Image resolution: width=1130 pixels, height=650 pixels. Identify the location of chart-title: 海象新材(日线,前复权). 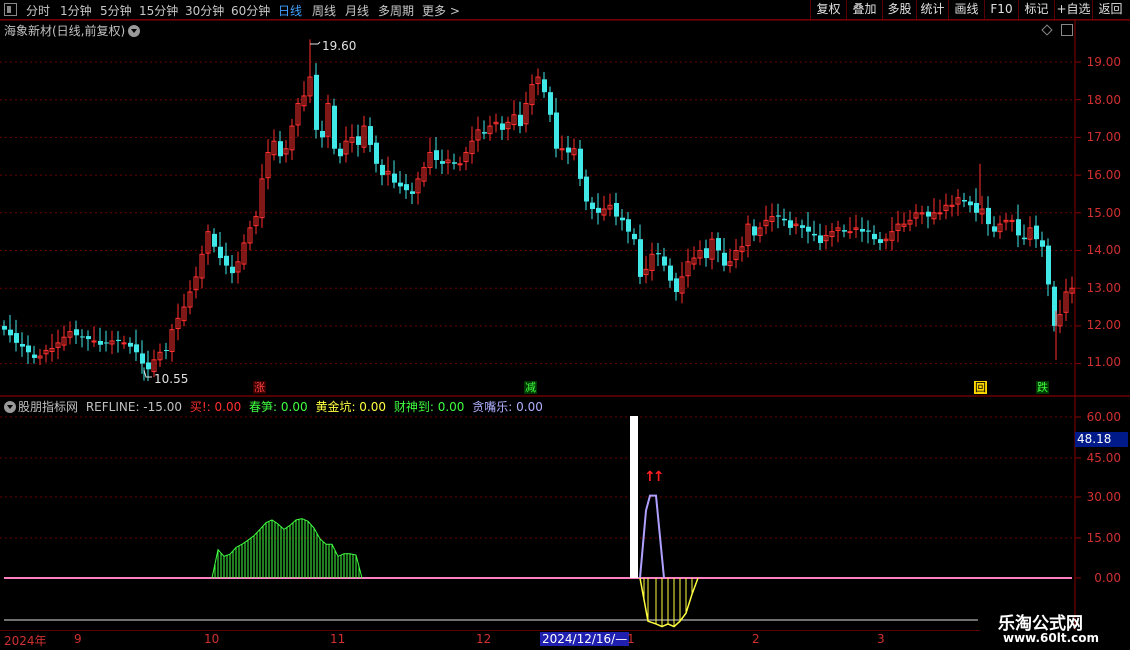
(72, 30).